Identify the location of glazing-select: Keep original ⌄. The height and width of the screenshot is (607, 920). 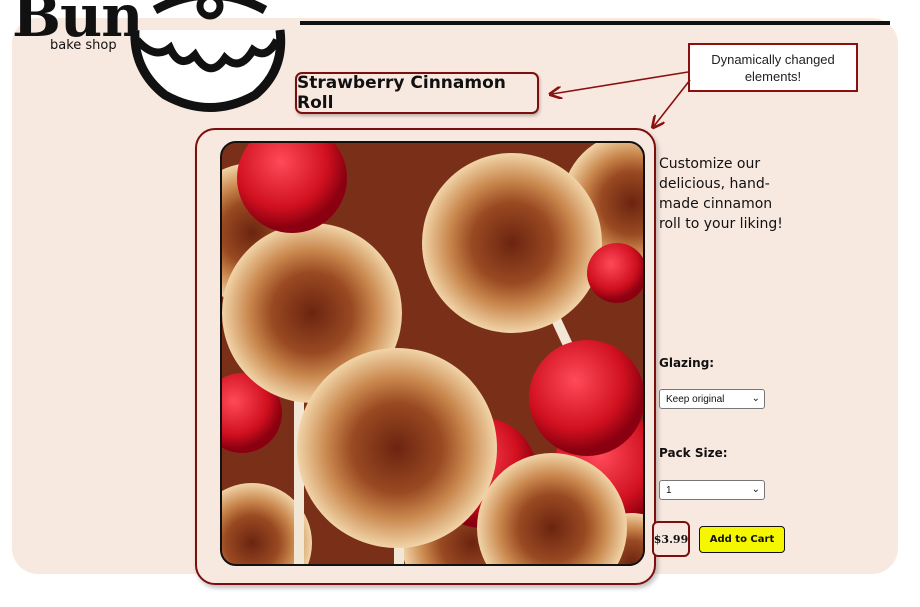
(712, 399).